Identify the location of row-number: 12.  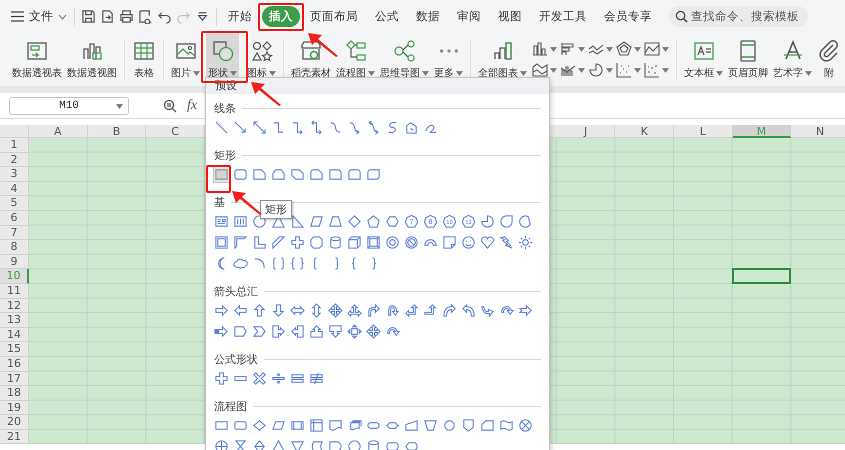
(14, 306).